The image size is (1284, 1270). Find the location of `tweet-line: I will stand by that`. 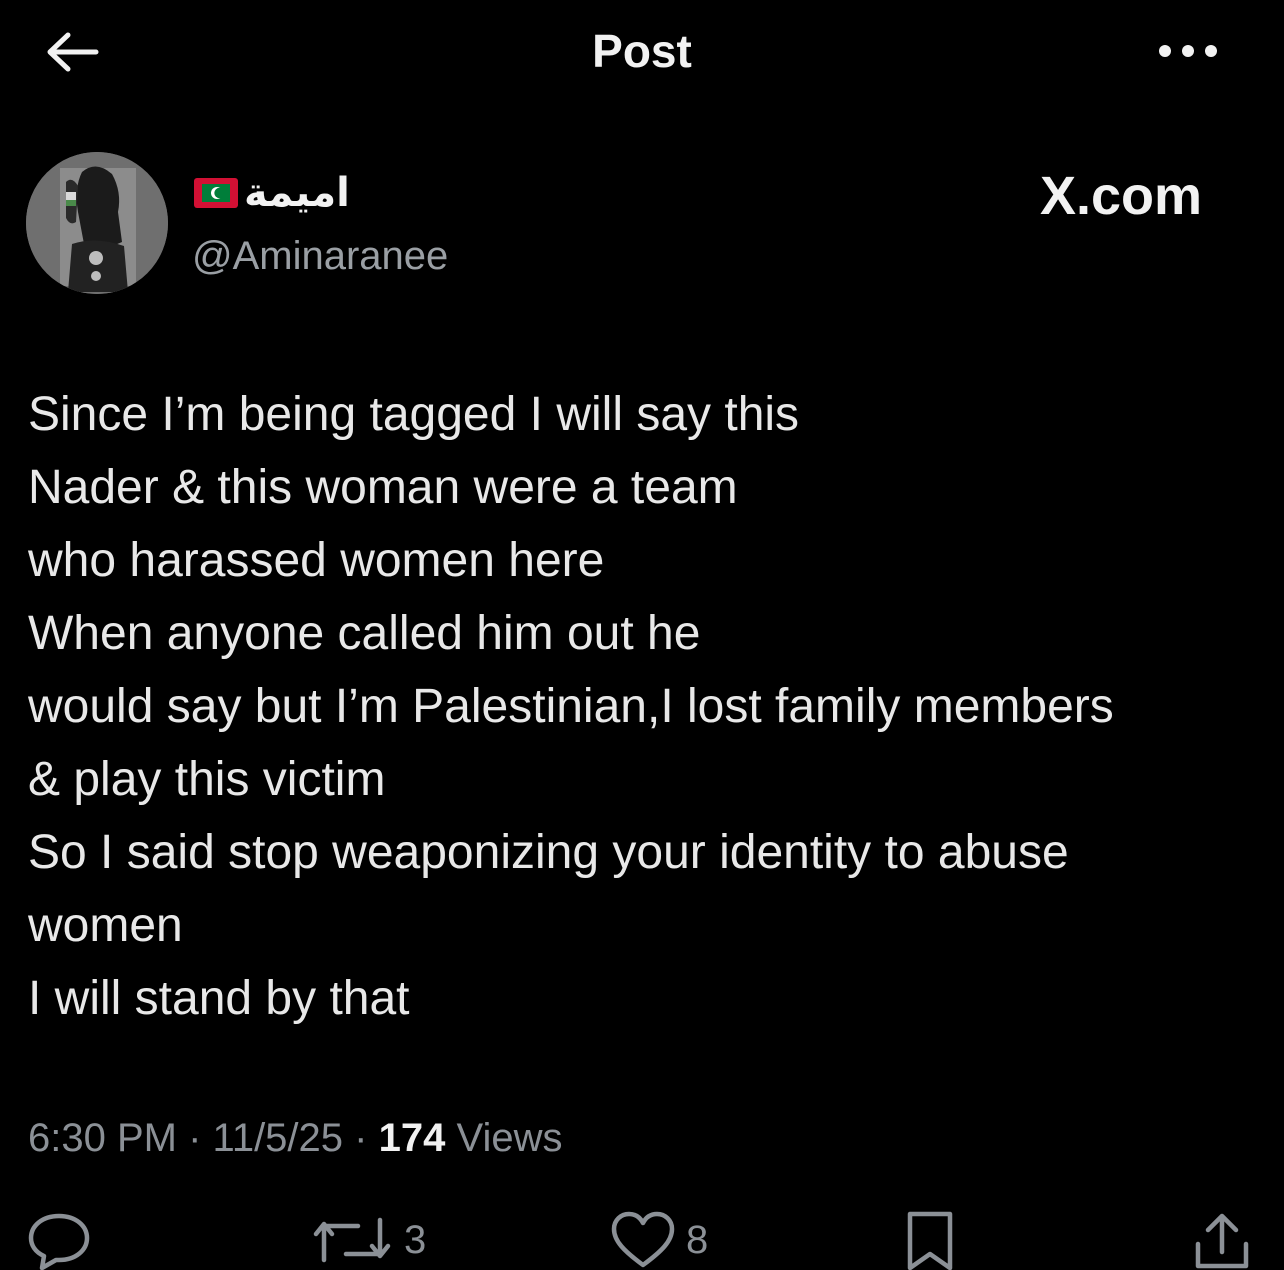

tweet-line: I will stand by that is located at coordinates (219, 998).